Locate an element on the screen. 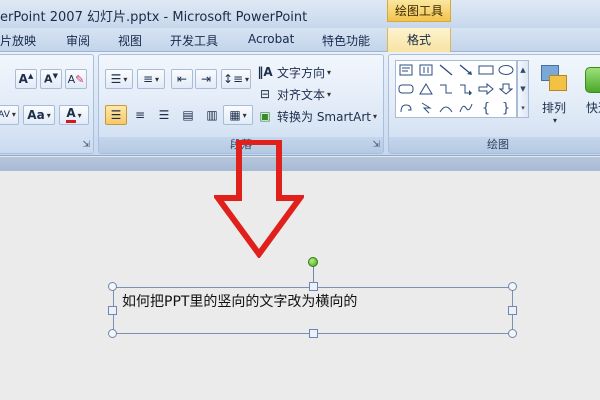 Image resolution: width=600 pixels, height=400 pixels. char-spacing-icon: AV ▾ is located at coordinates (8, 115).